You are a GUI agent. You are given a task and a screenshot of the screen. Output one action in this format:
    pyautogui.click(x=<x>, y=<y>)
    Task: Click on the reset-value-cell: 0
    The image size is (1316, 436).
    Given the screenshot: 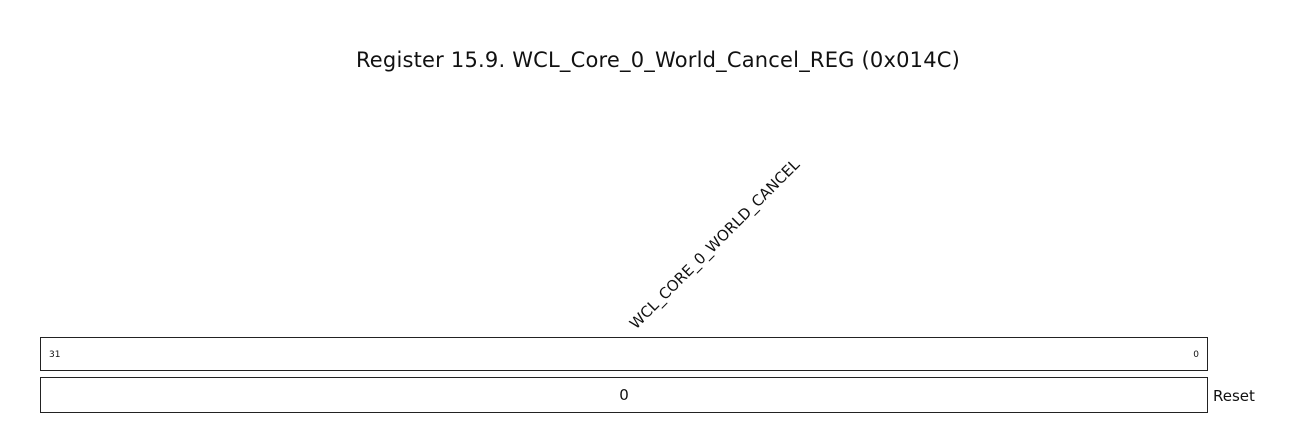 What is the action you would take?
    pyautogui.click(x=624, y=395)
    